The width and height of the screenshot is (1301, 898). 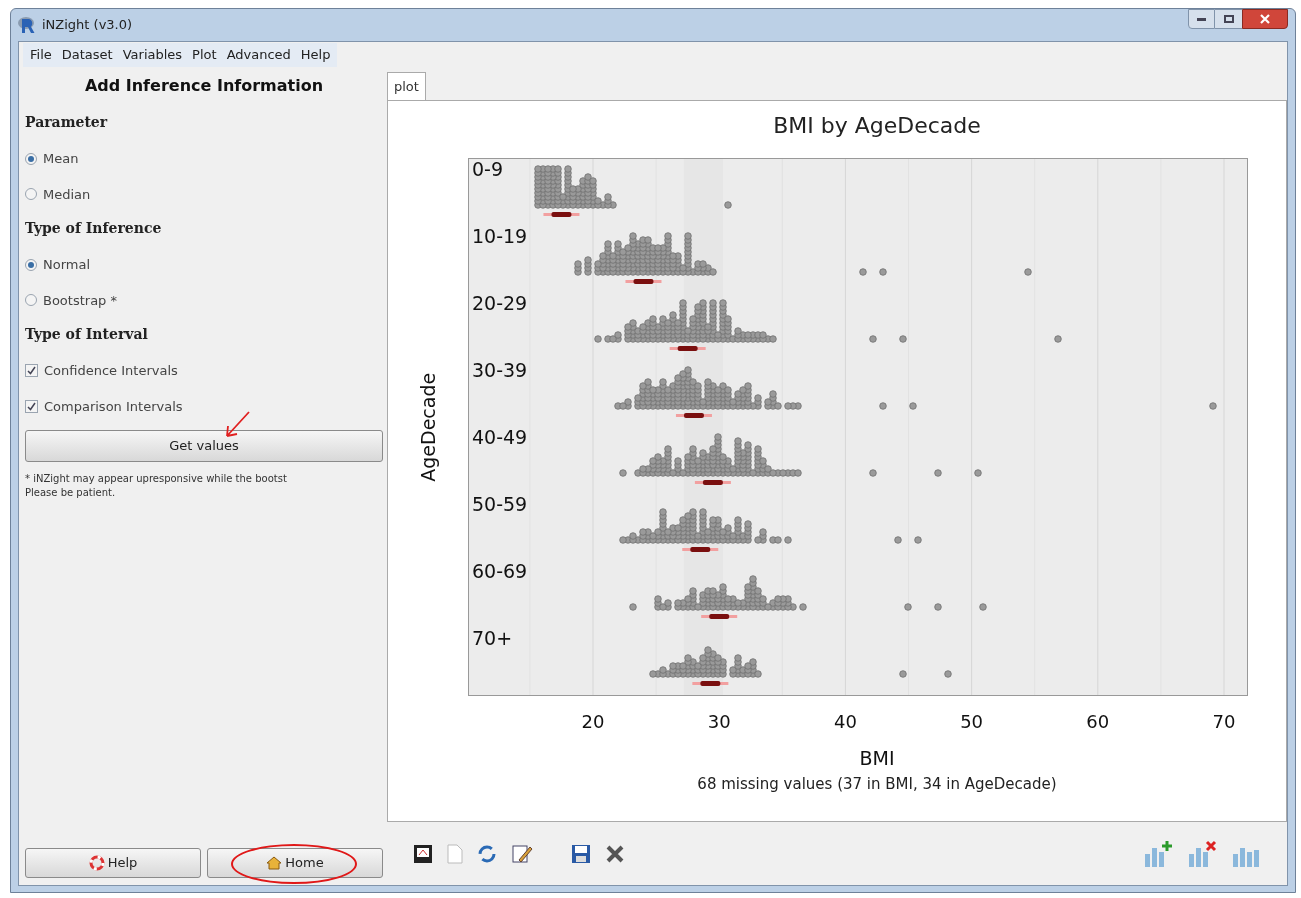 I want to click on menu-item: File, so click(x=41, y=55).